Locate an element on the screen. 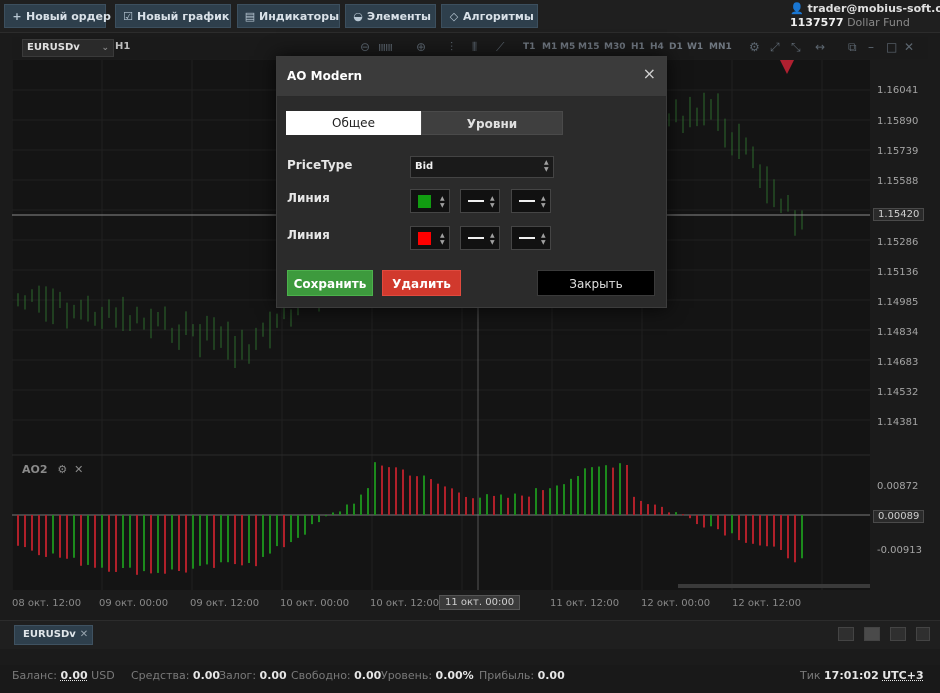 The height and width of the screenshot is (693, 940). timeframe-h4: H4 is located at coordinates (657, 47).